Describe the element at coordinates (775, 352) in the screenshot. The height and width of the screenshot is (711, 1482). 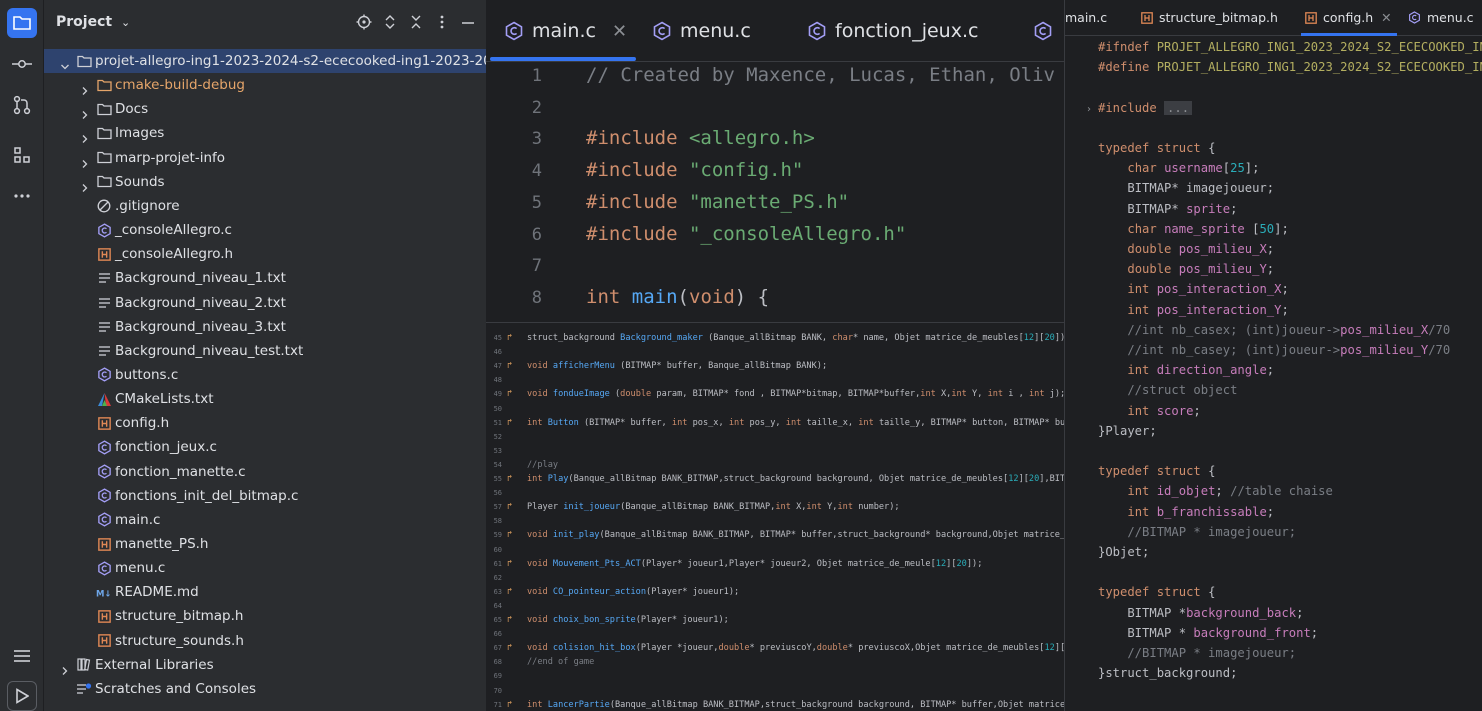
I see `code-line: 46` at that location.